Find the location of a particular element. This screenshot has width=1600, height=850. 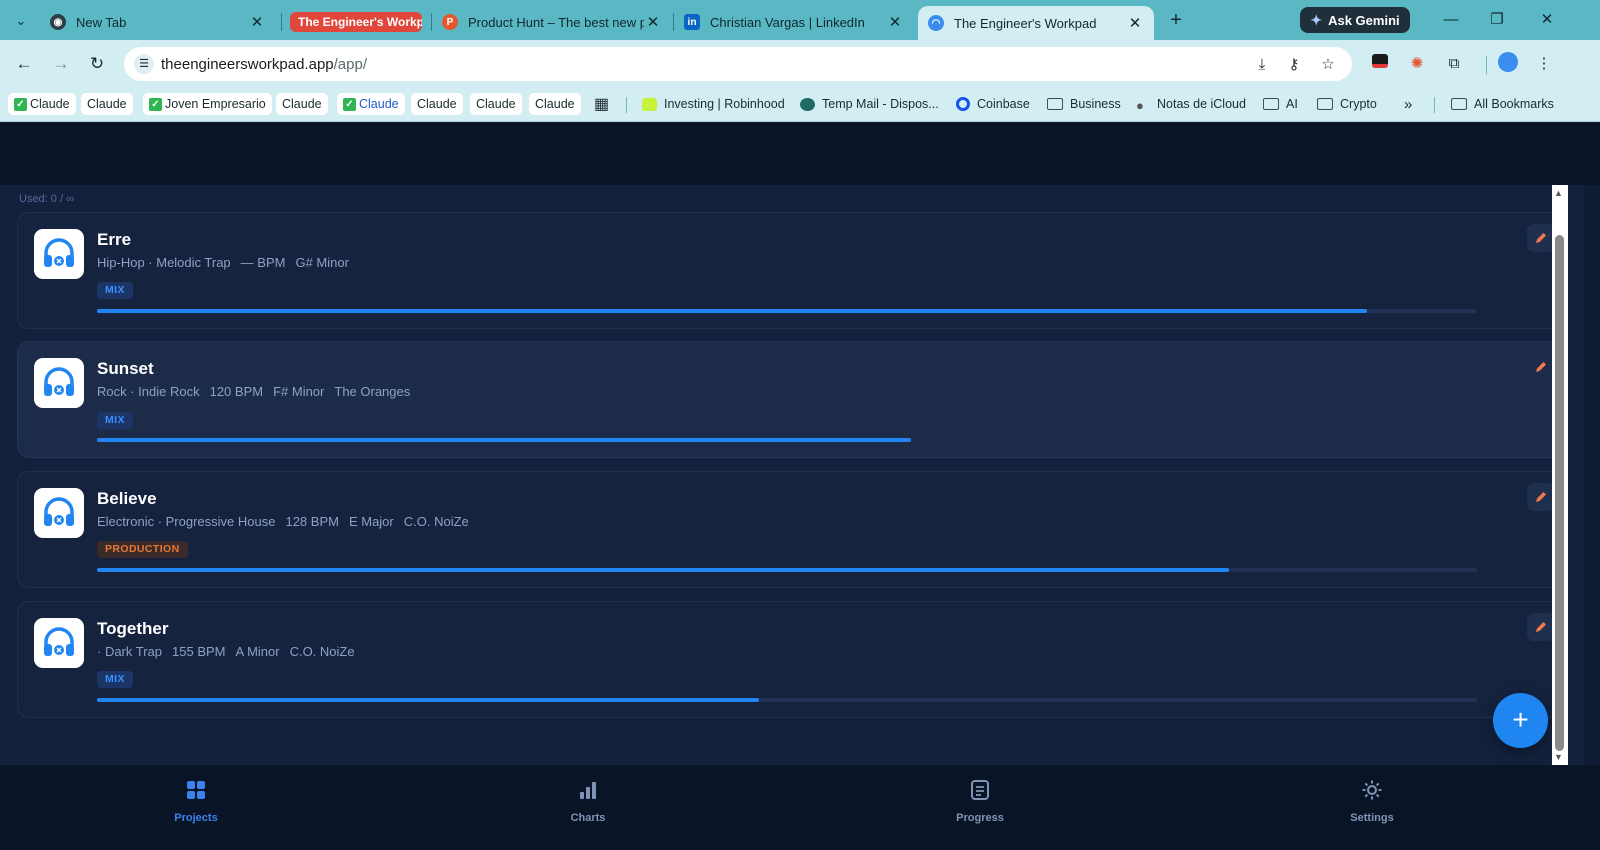

project-genre: Rock · Indie Rock is located at coordinates (148, 391).